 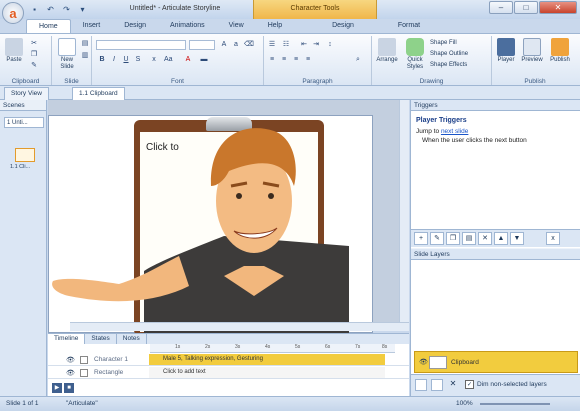 I want to click on tab-notes: Notes, so click(x=132, y=339).